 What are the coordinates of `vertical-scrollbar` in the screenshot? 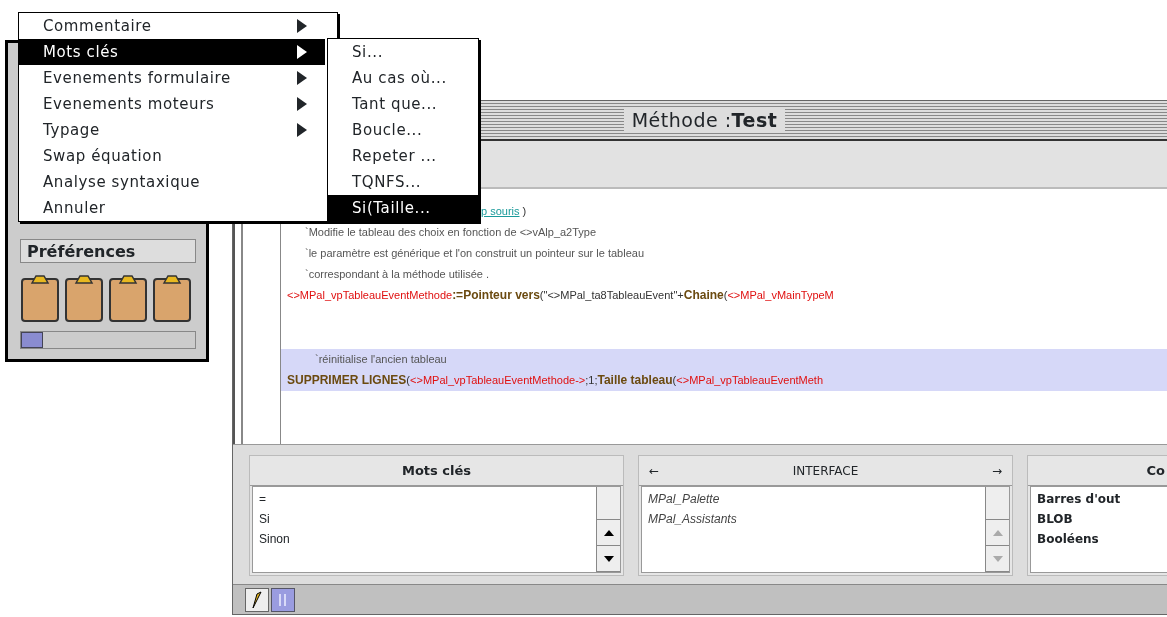 It's located at (608, 529).